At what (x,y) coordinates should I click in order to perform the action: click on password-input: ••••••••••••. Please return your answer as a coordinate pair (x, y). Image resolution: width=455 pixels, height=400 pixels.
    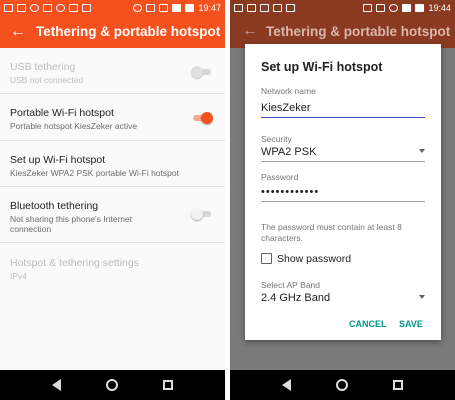
    Looking at the image, I should click on (343, 194).